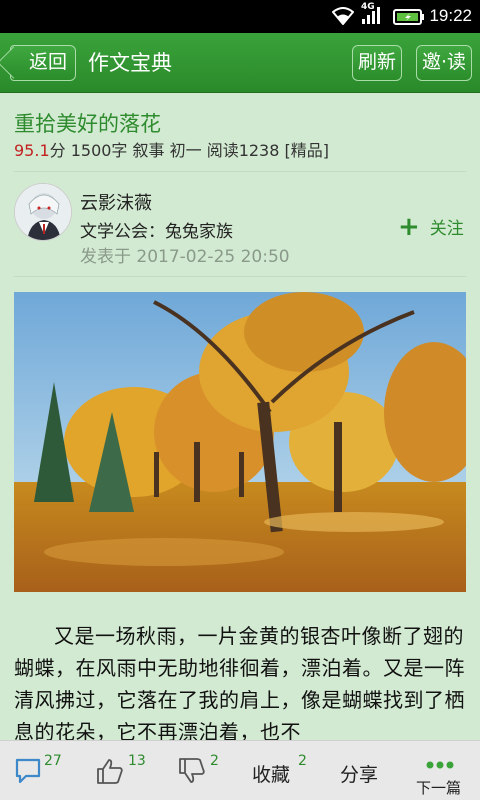 Image resolution: width=480 pixels, height=800 pixels. I want to click on next-article-label: 下一篇, so click(439, 788).